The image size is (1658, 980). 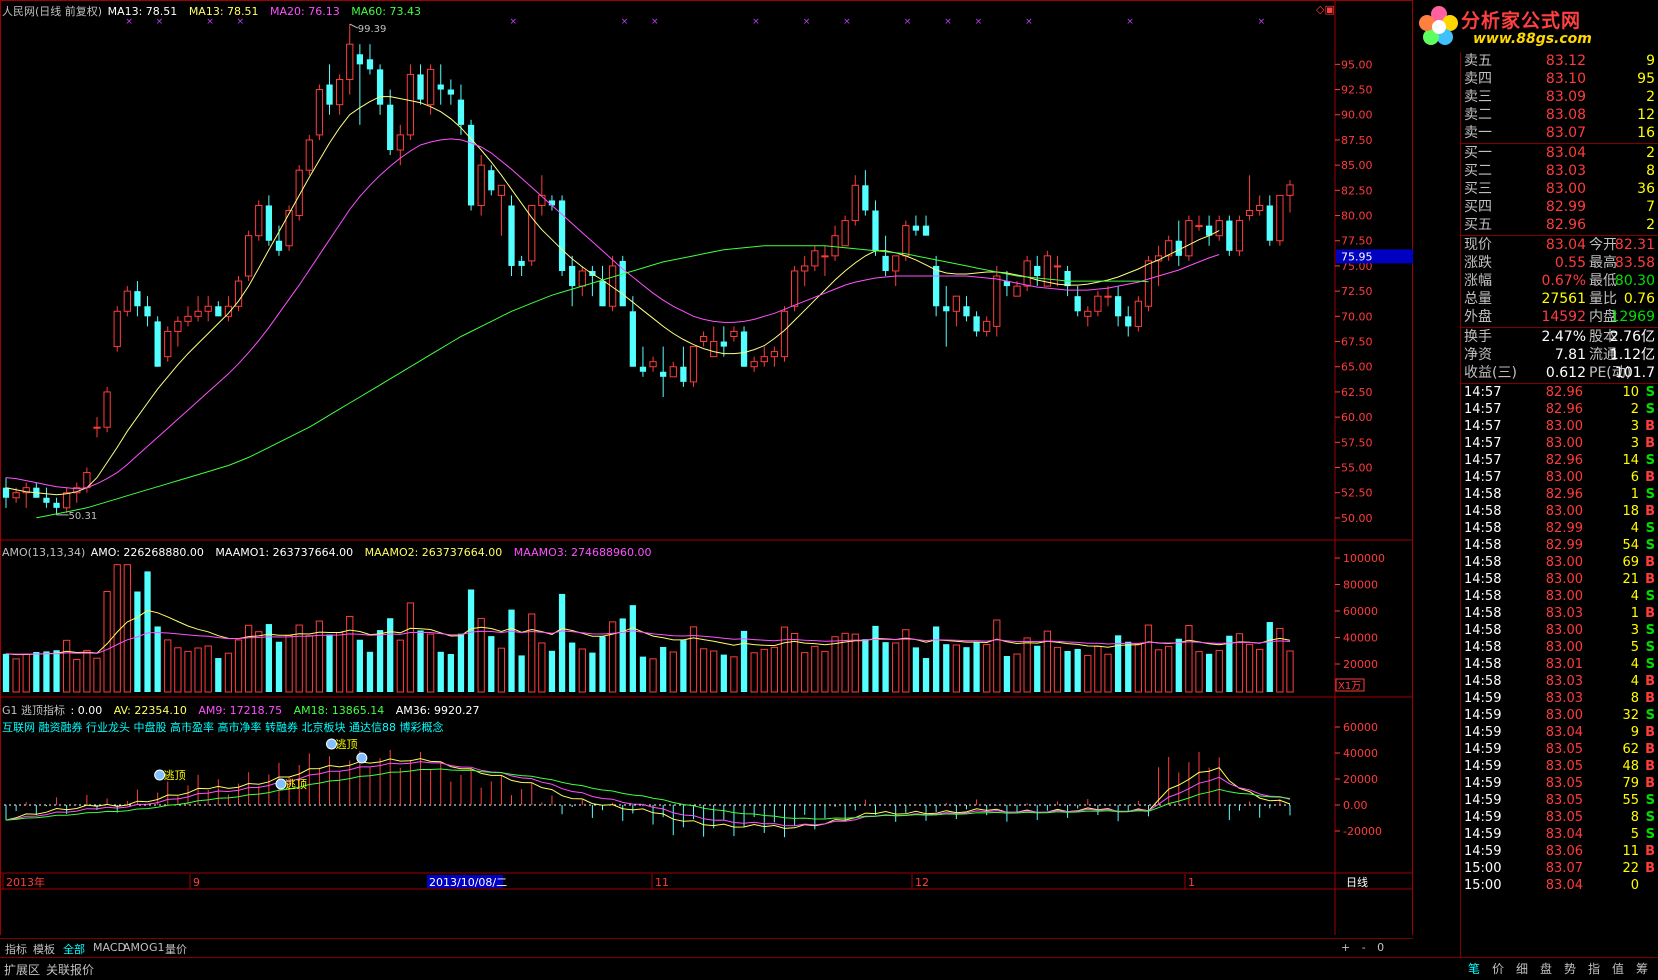 What do you see at coordinates (1564, 732) in the screenshot?
I see `tick-price: 83.04` at bounding box center [1564, 732].